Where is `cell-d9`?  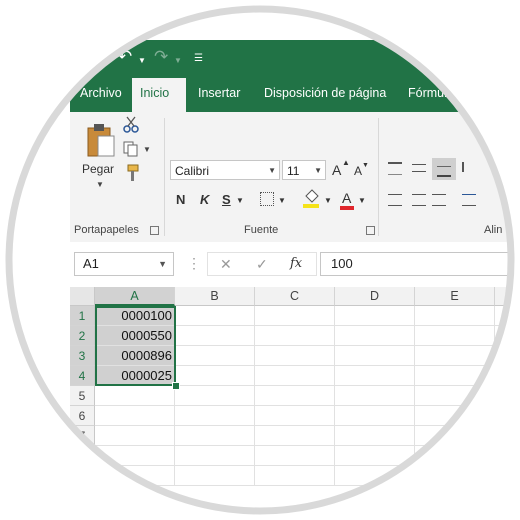
cell-d9 is located at coordinates (375, 476).